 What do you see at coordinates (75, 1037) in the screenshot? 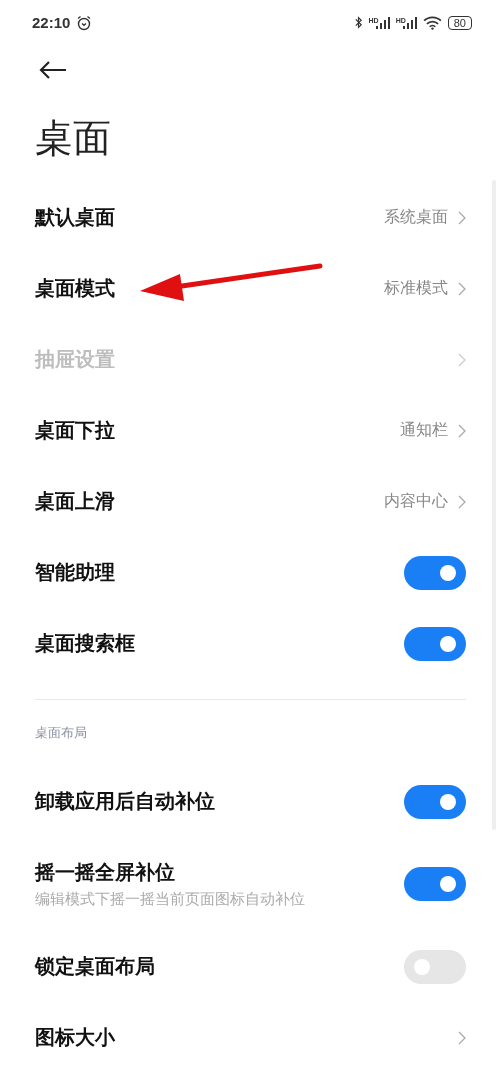
I see `setting-label: 图标大小` at bounding box center [75, 1037].